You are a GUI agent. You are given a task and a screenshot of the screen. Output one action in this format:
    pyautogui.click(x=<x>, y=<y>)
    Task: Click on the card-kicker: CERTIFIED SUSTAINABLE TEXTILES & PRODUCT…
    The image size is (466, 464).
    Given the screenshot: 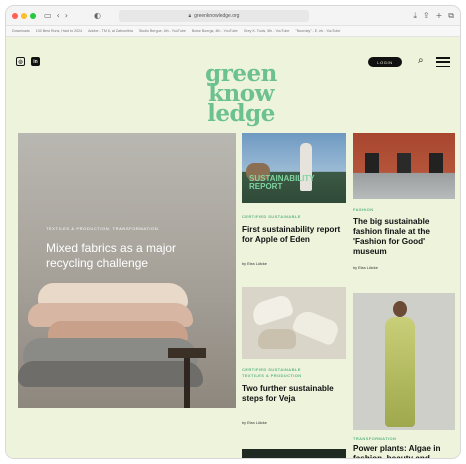 What is the action you would take?
    pyautogui.click(x=272, y=372)
    